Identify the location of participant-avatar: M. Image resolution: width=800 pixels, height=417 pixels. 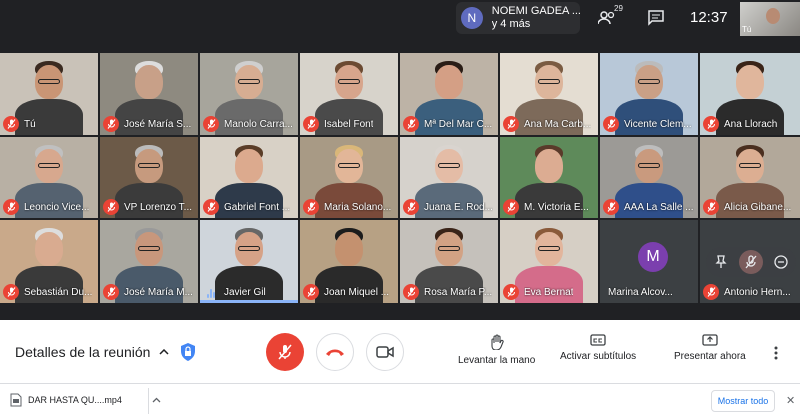
(653, 257).